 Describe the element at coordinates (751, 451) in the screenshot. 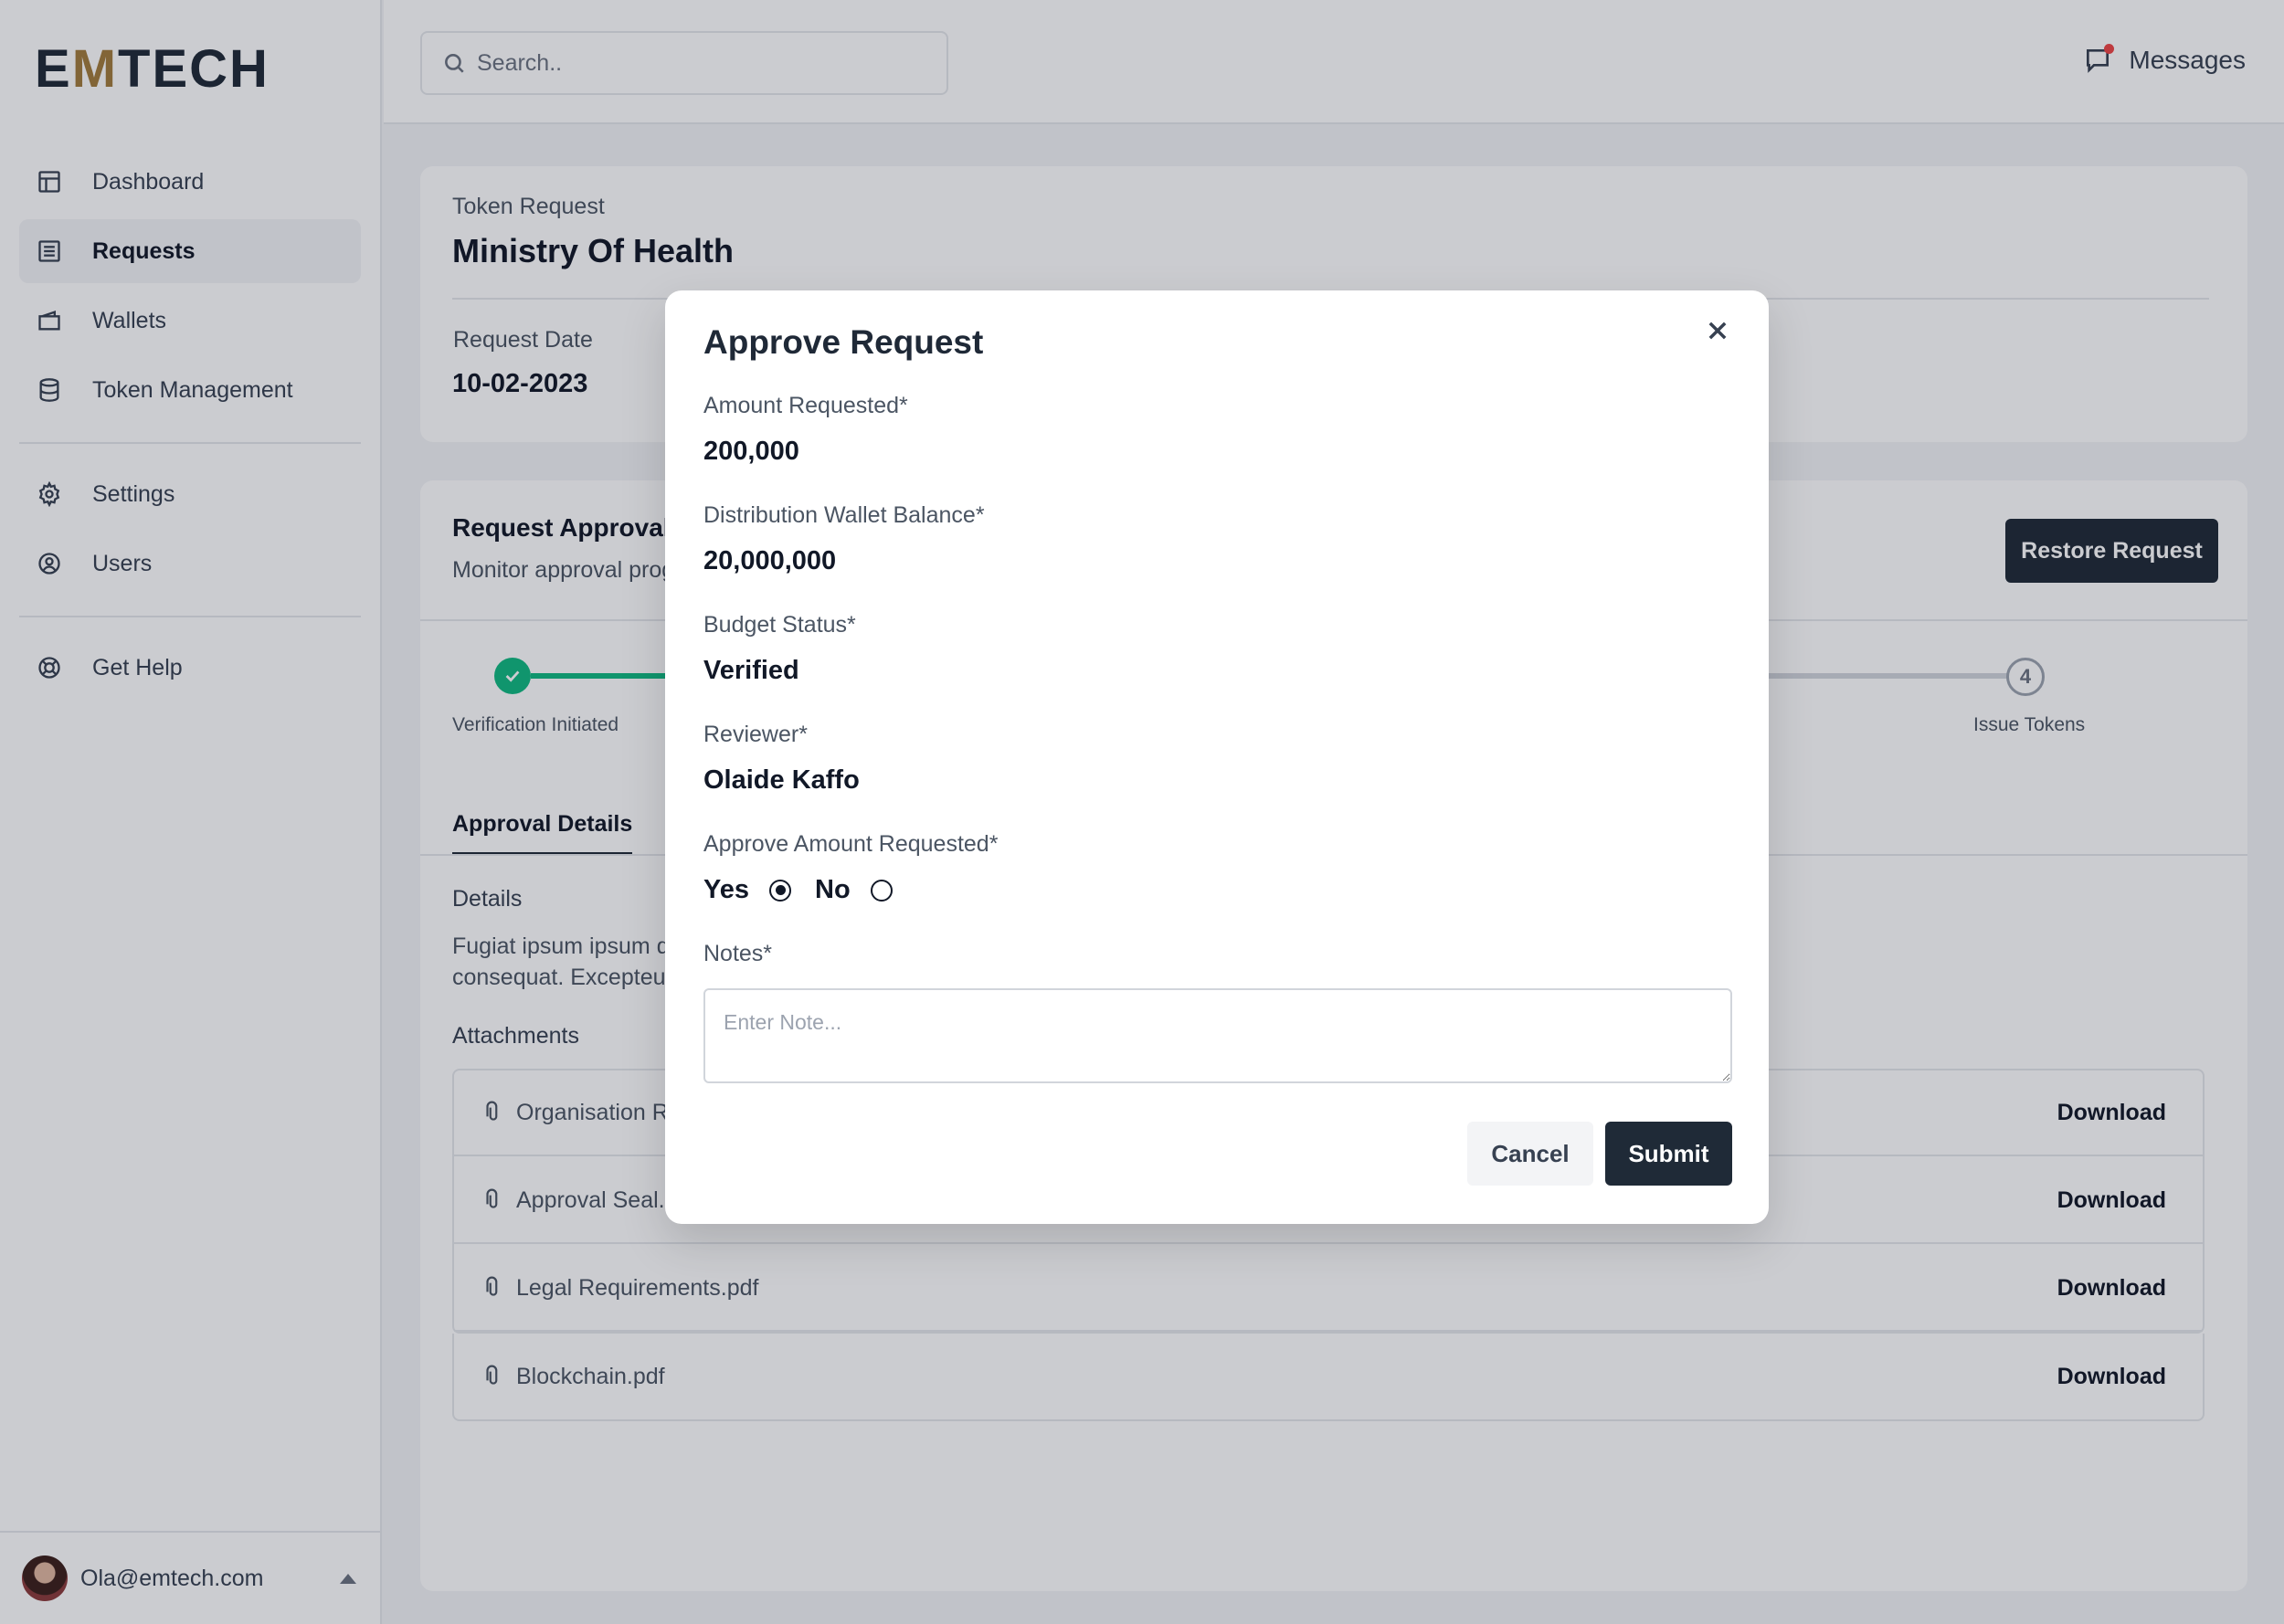

I see `amount-requested-value: 200,000` at that location.